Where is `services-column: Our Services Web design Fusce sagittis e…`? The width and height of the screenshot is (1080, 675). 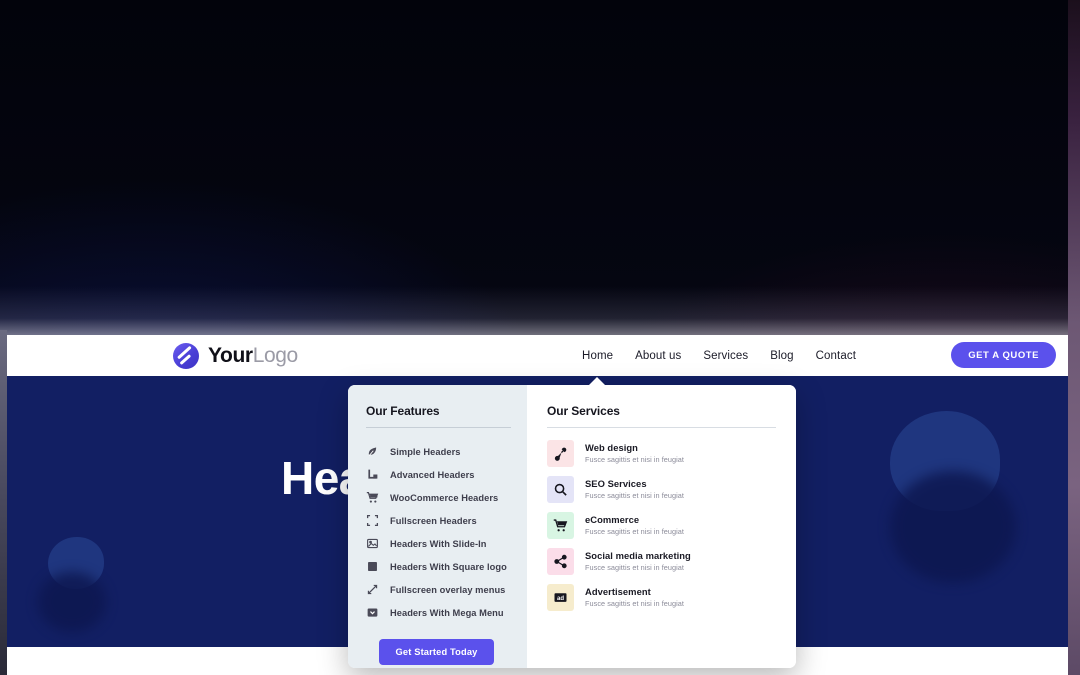 services-column: Our Services Web design Fusce sagittis e… is located at coordinates (661, 526).